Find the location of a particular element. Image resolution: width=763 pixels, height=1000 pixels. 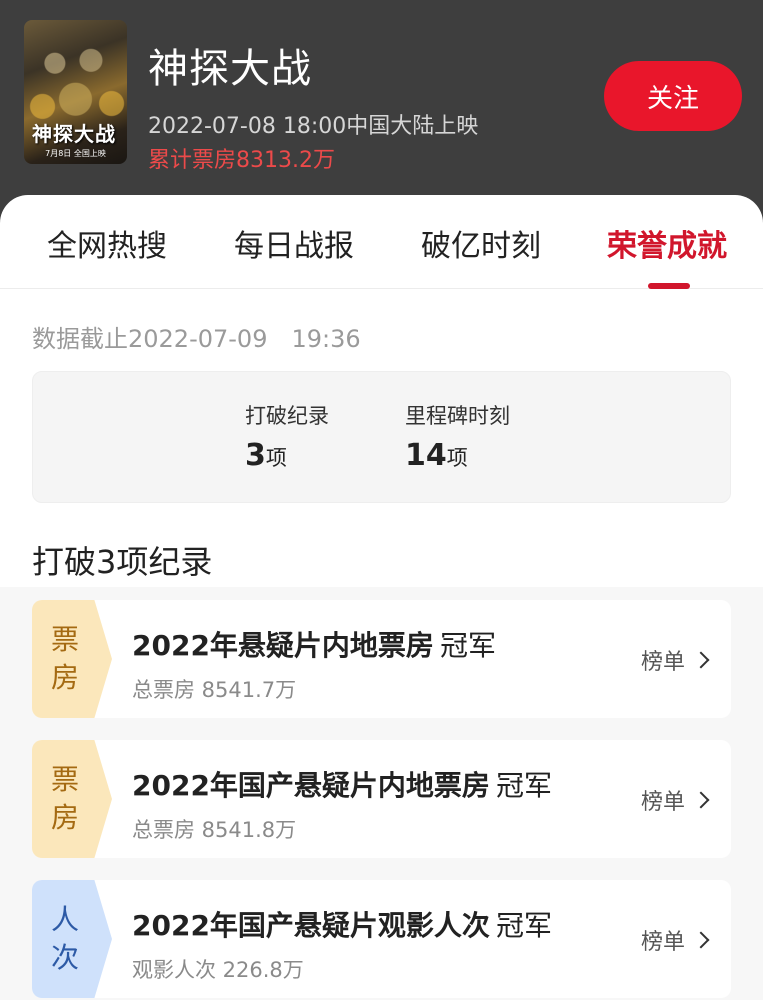

follow-button: 关注 is located at coordinates (673, 96).